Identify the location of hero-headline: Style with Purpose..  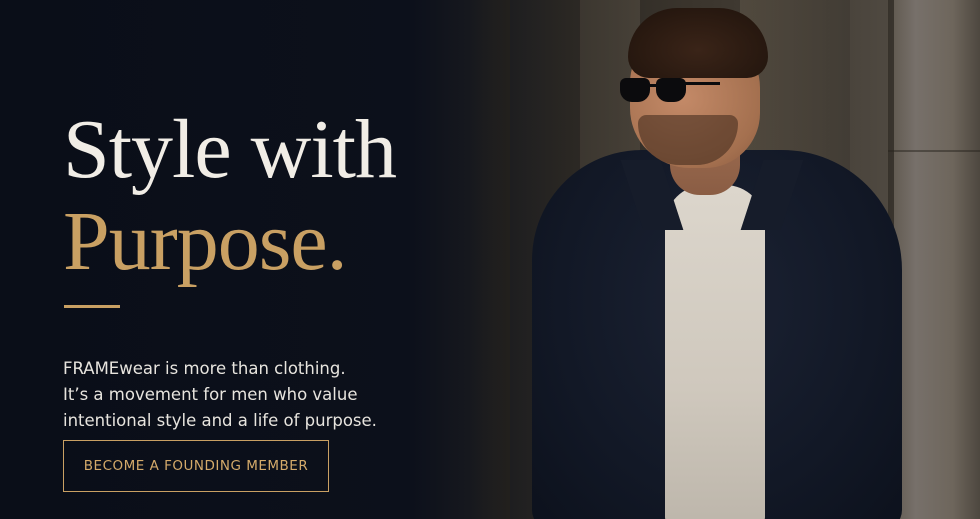
(230, 195).